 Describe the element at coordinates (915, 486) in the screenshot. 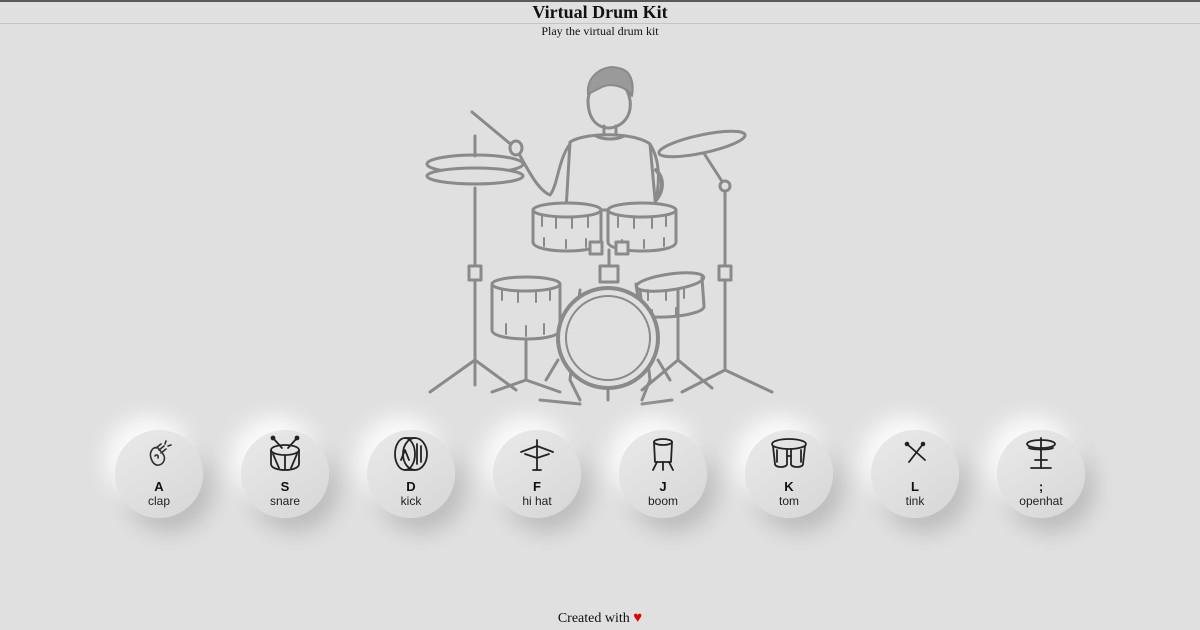

I see `key-letter: L` at that location.